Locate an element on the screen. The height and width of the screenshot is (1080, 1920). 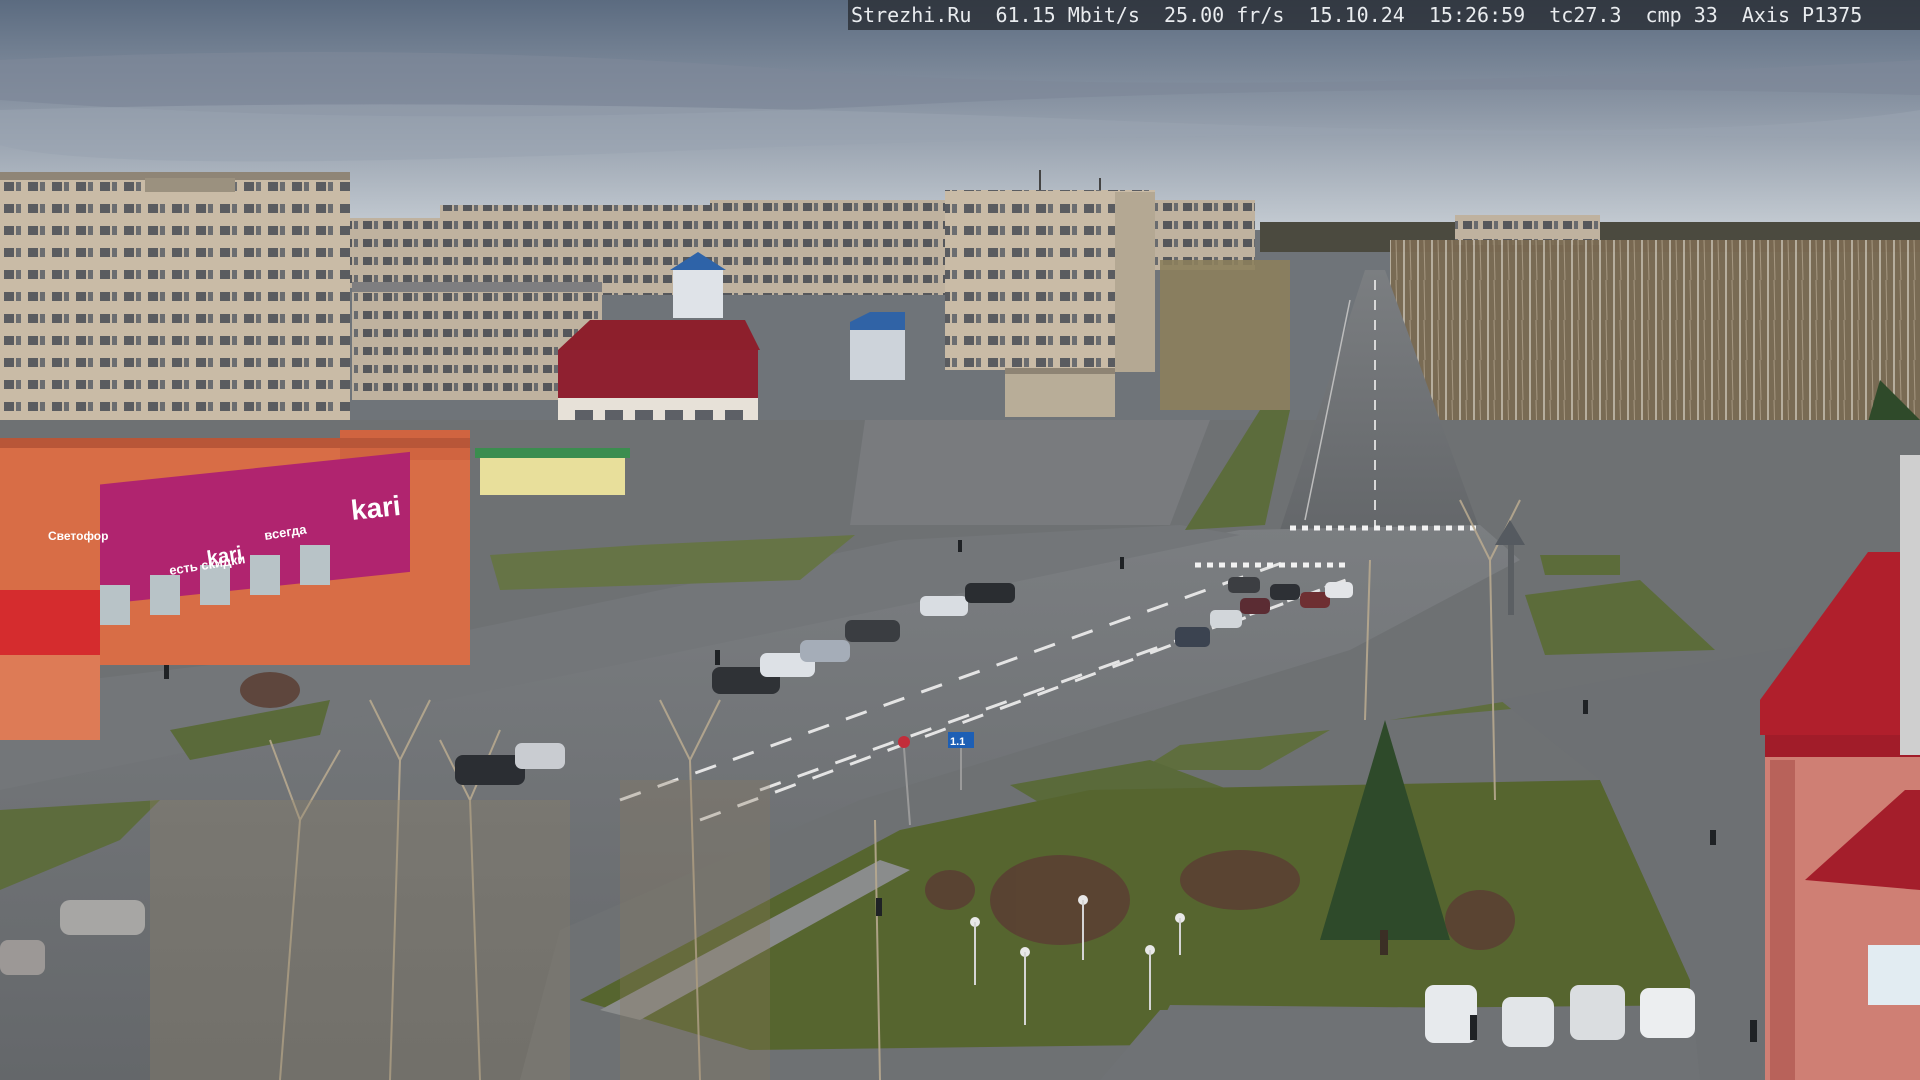
overlay-tc: tc27.3 is located at coordinates (1585, 15).